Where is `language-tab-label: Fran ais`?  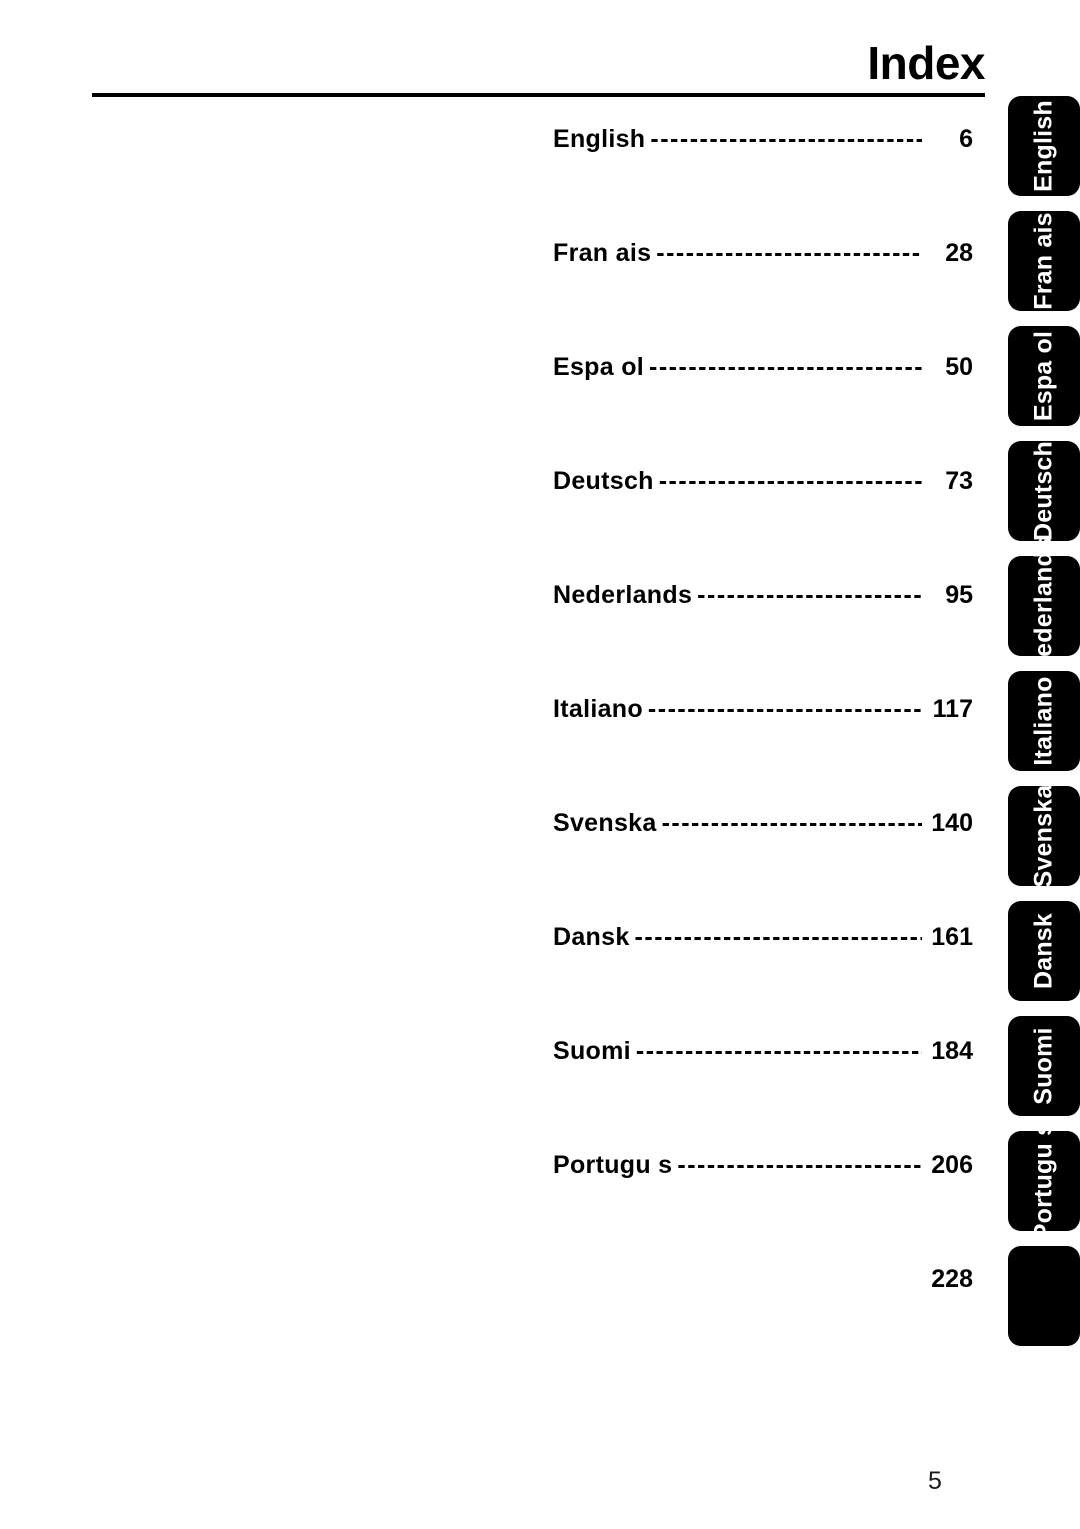
language-tab-label: Fran ais is located at coordinates (1043, 261).